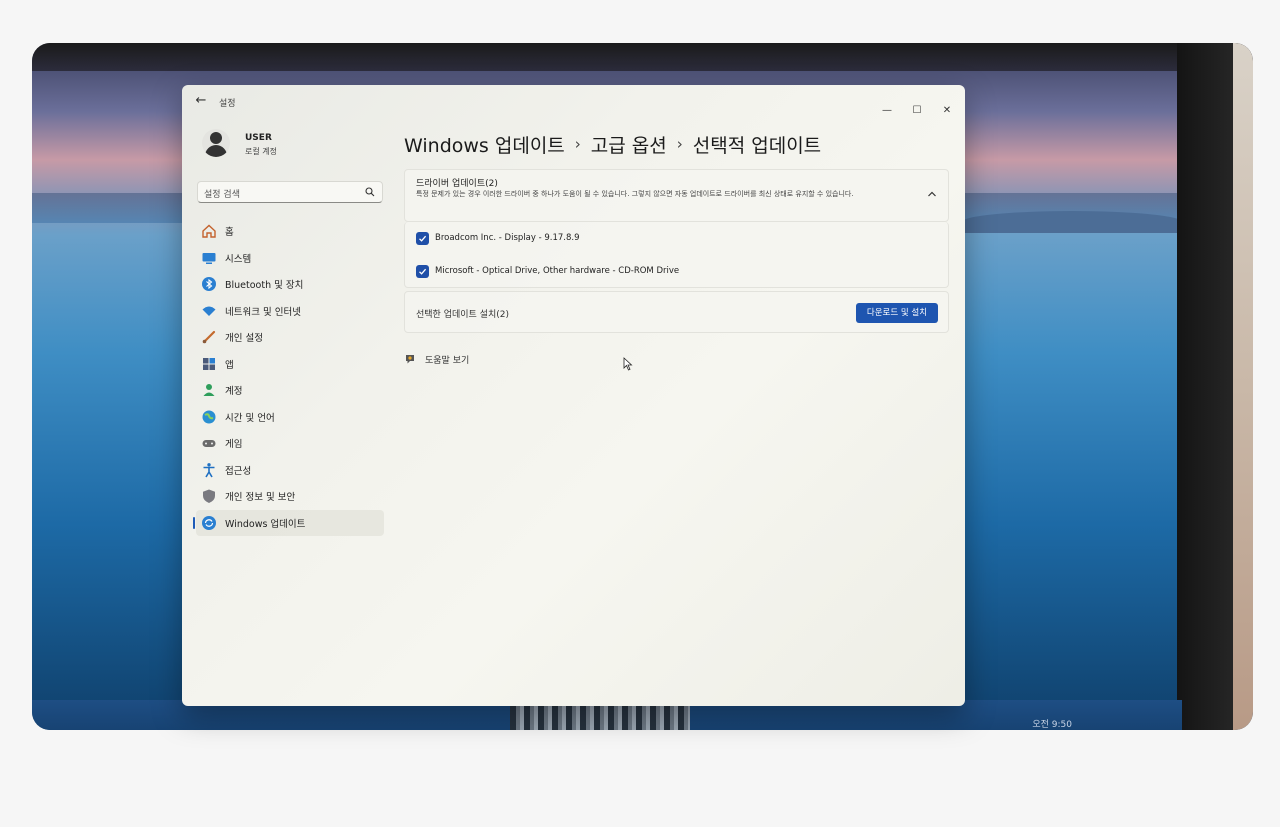 The height and width of the screenshot is (827, 1280). I want to click on wallpaper-hills, so click(1072, 222).